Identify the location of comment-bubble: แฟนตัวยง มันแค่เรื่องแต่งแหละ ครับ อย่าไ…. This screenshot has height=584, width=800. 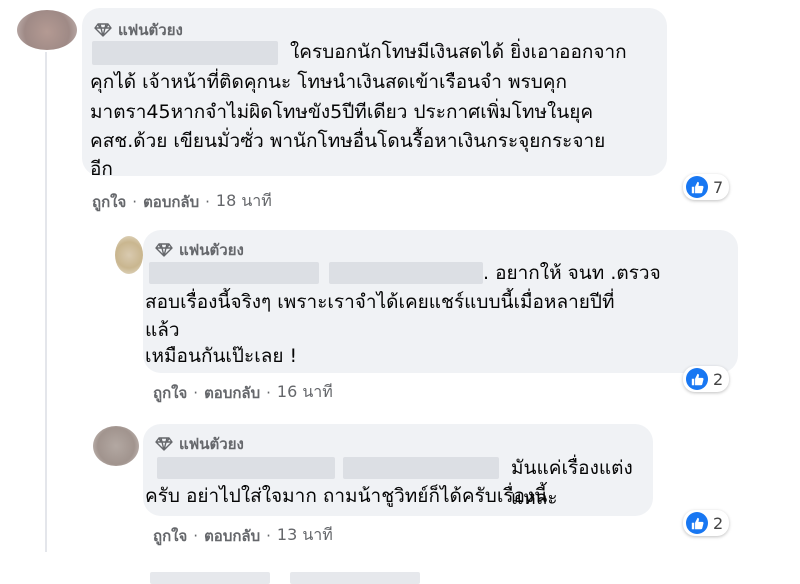
(398, 470).